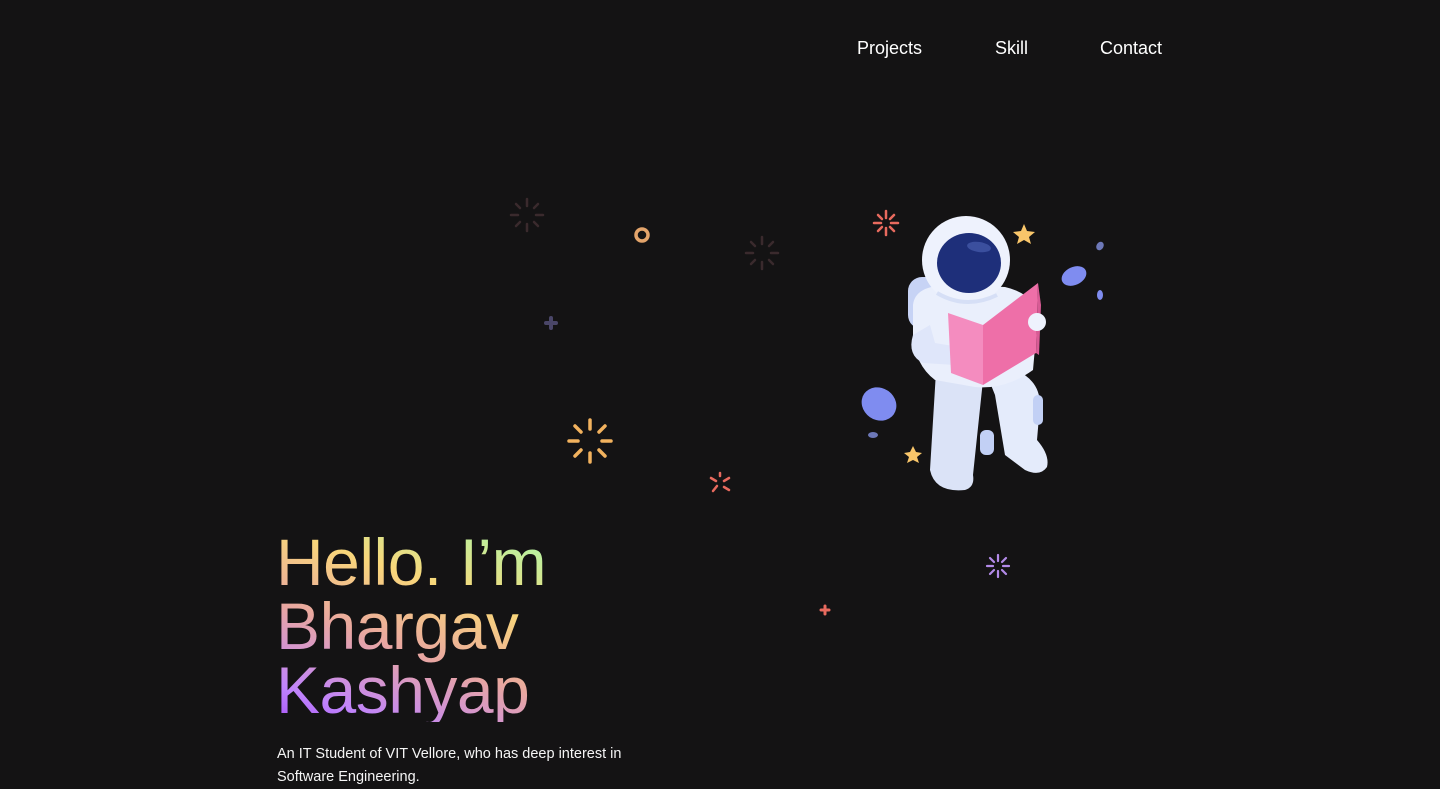  What do you see at coordinates (889, 48) in the screenshot?
I see `nav-projects-link: Projects` at bounding box center [889, 48].